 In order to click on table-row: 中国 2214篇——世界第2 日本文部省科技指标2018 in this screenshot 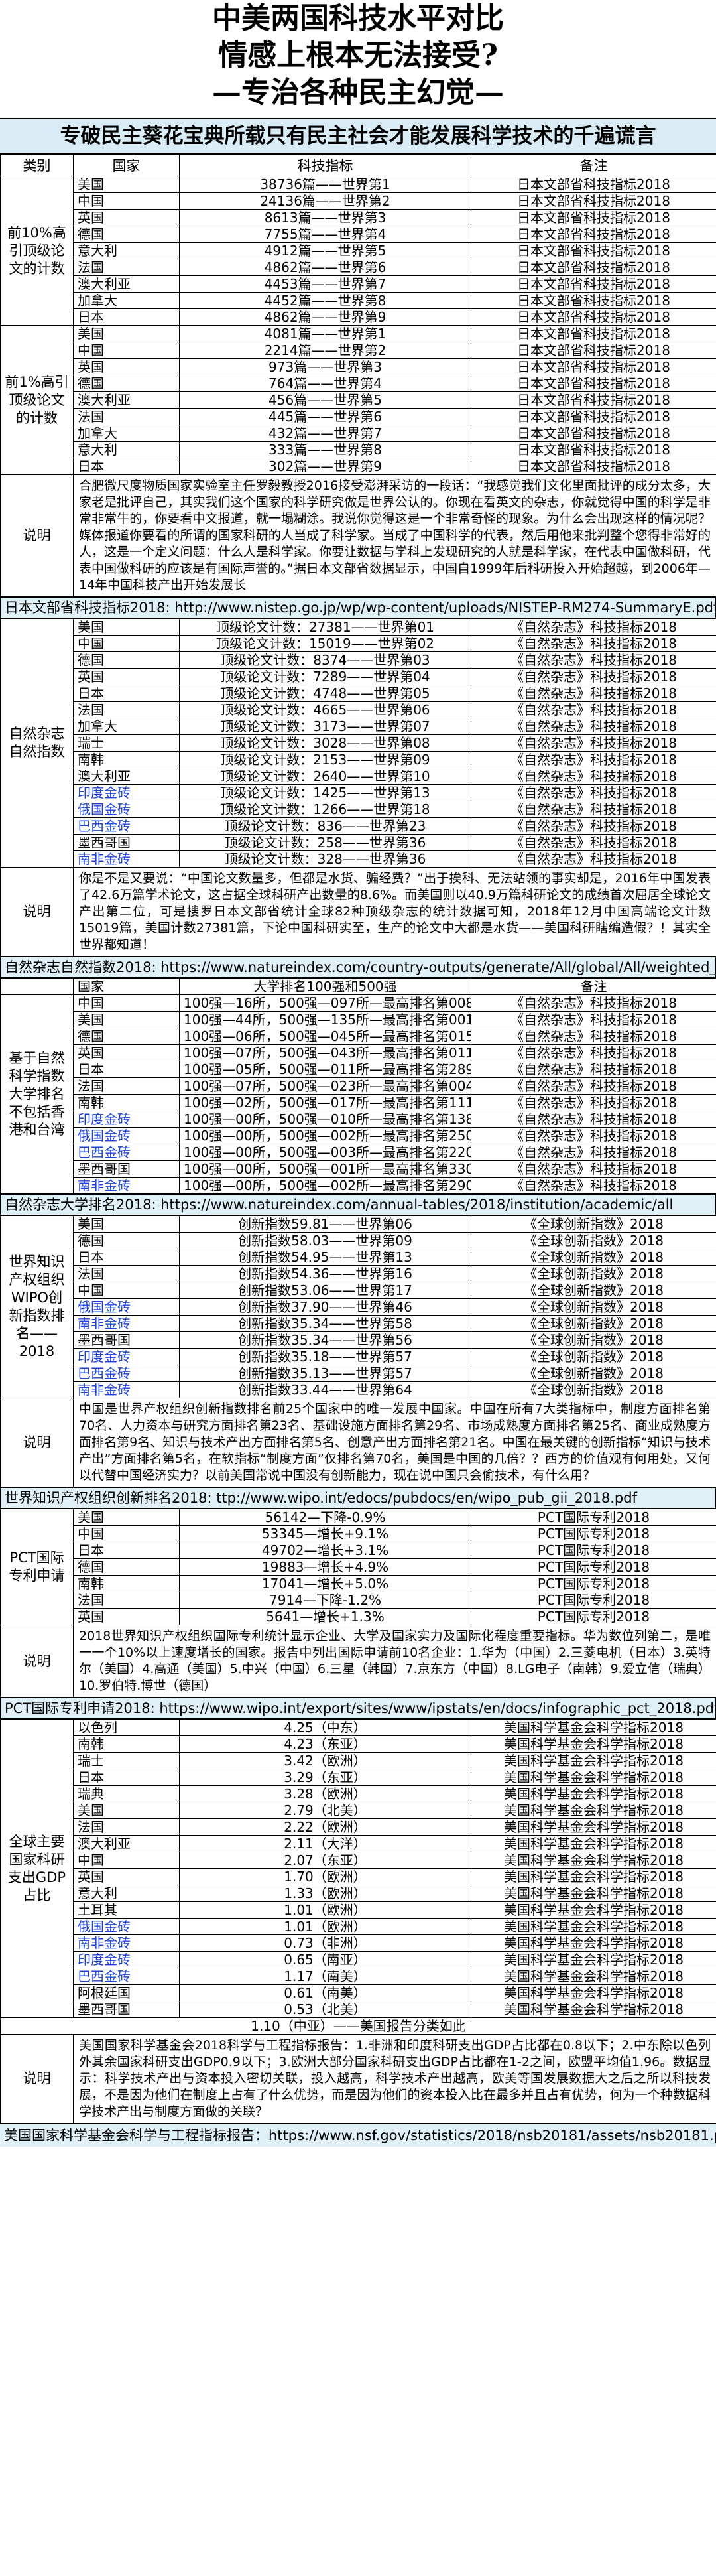, I will do `click(358, 350)`.